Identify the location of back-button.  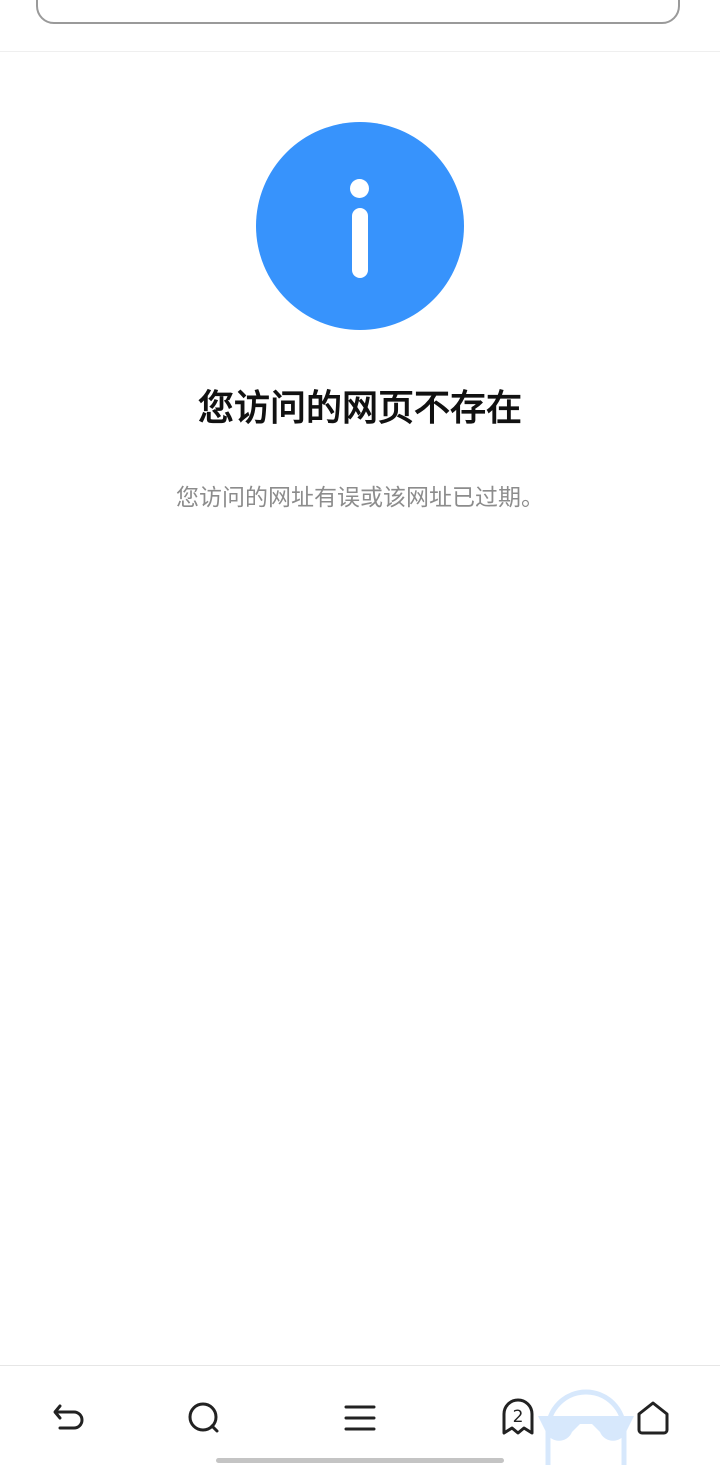
(68, 1418).